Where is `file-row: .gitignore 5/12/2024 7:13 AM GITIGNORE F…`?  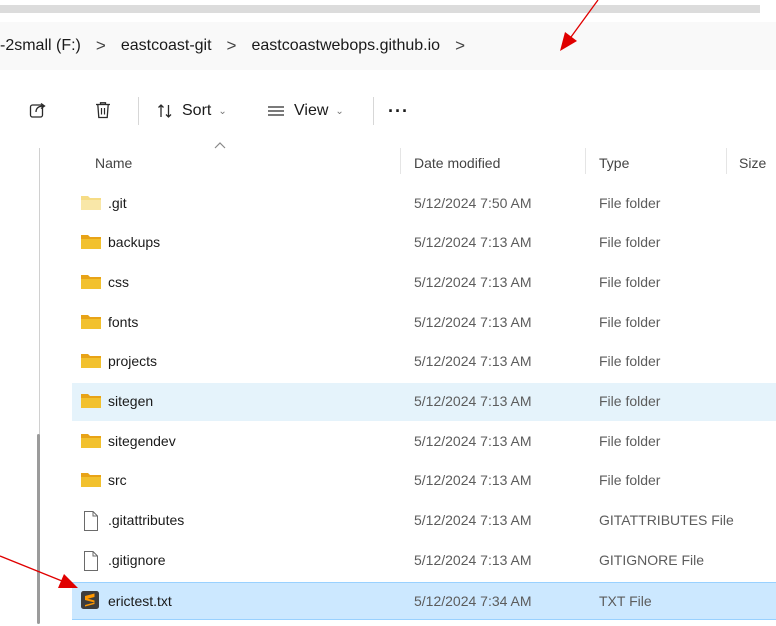 file-row: .gitignore 5/12/2024 7:13 AM GITIGNORE F… is located at coordinates (424, 561).